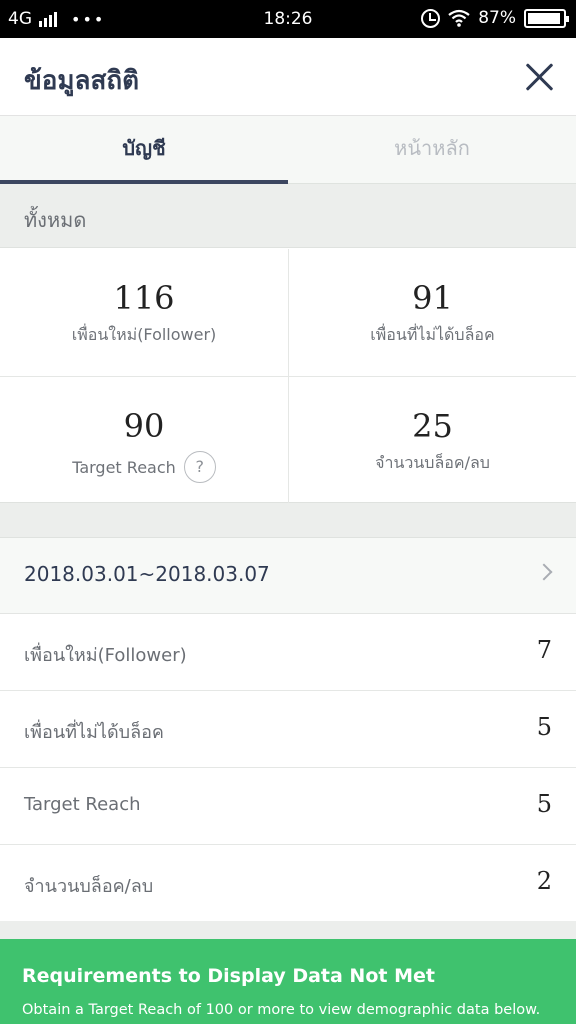  I want to click on section-label-total: ทั้งหมด, so click(55, 220).